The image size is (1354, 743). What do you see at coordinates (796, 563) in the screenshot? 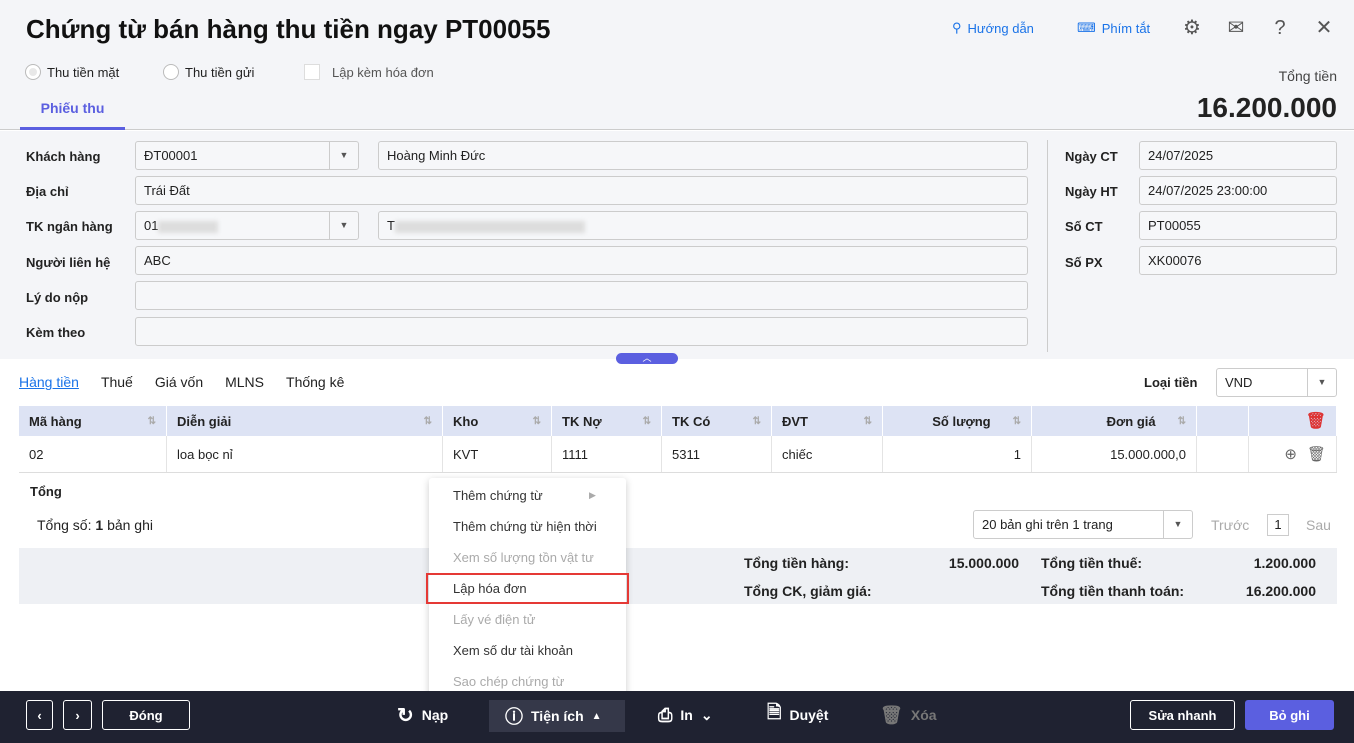
I see `goods-label: Tổng tiền hàng:` at bounding box center [796, 563].